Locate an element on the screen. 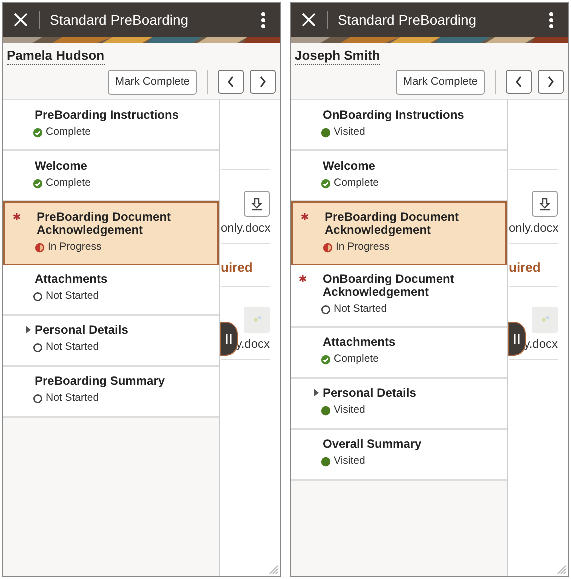 The image size is (571, 579). step-title: OnBoarding Instructions is located at coordinates (393, 115).